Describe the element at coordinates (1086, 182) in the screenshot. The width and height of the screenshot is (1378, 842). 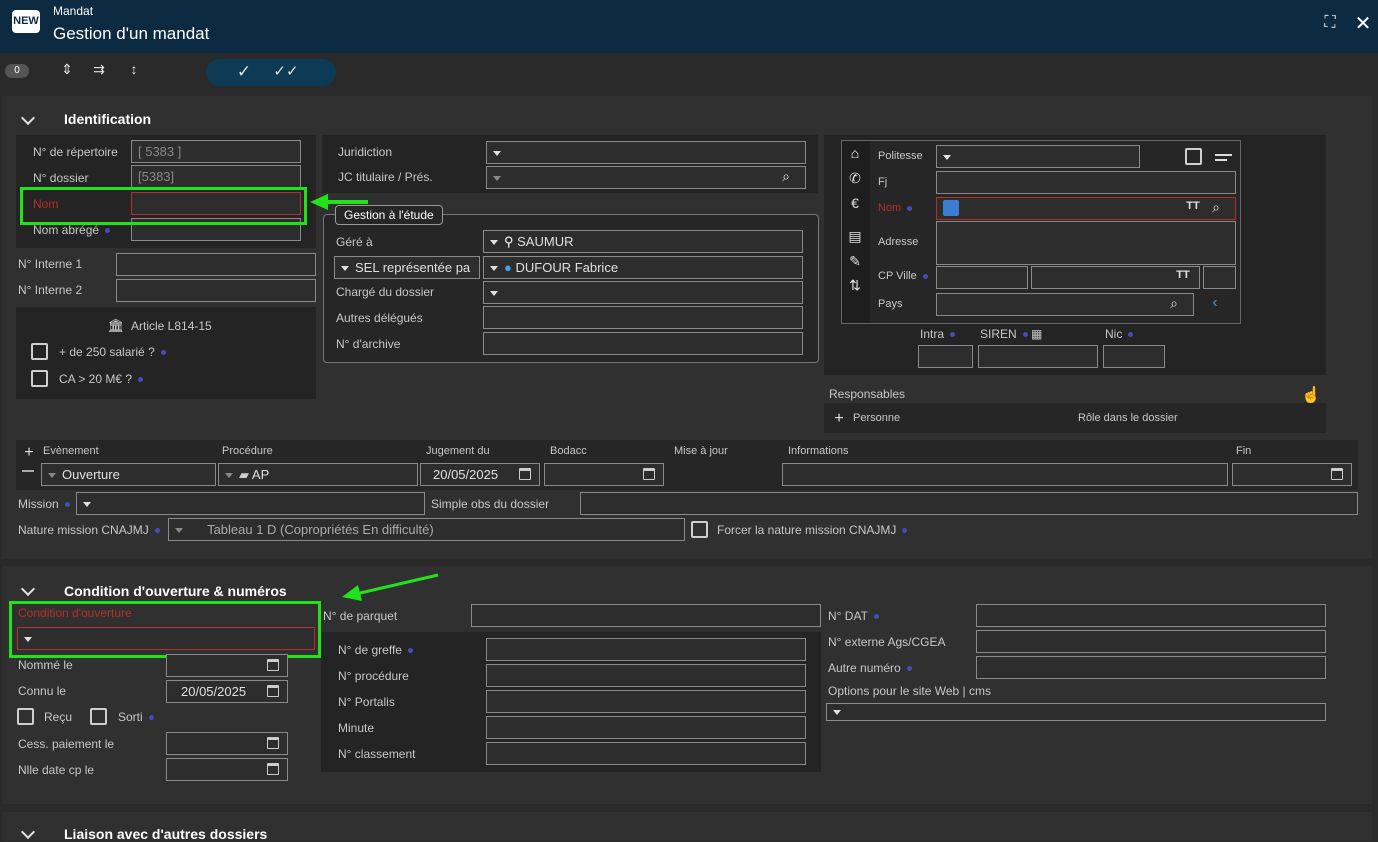
I see `fj-input` at that location.